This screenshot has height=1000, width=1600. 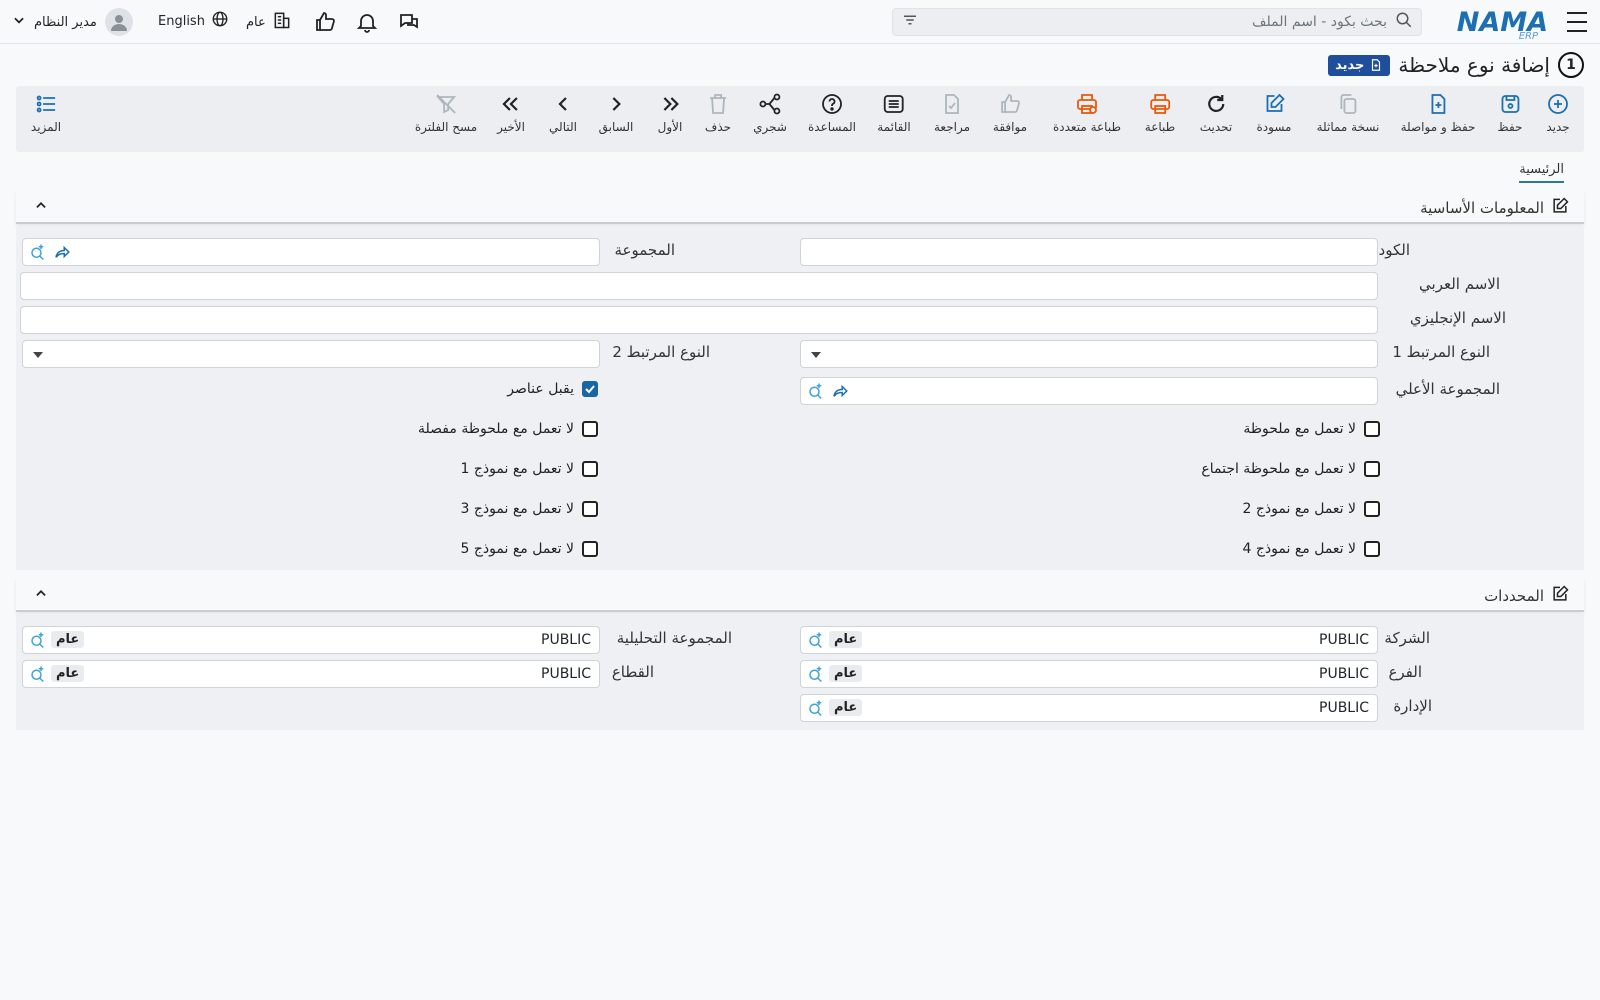 What do you see at coordinates (269, 22) in the screenshot?
I see `company-selector: عام` at bounding box center [269, 22].